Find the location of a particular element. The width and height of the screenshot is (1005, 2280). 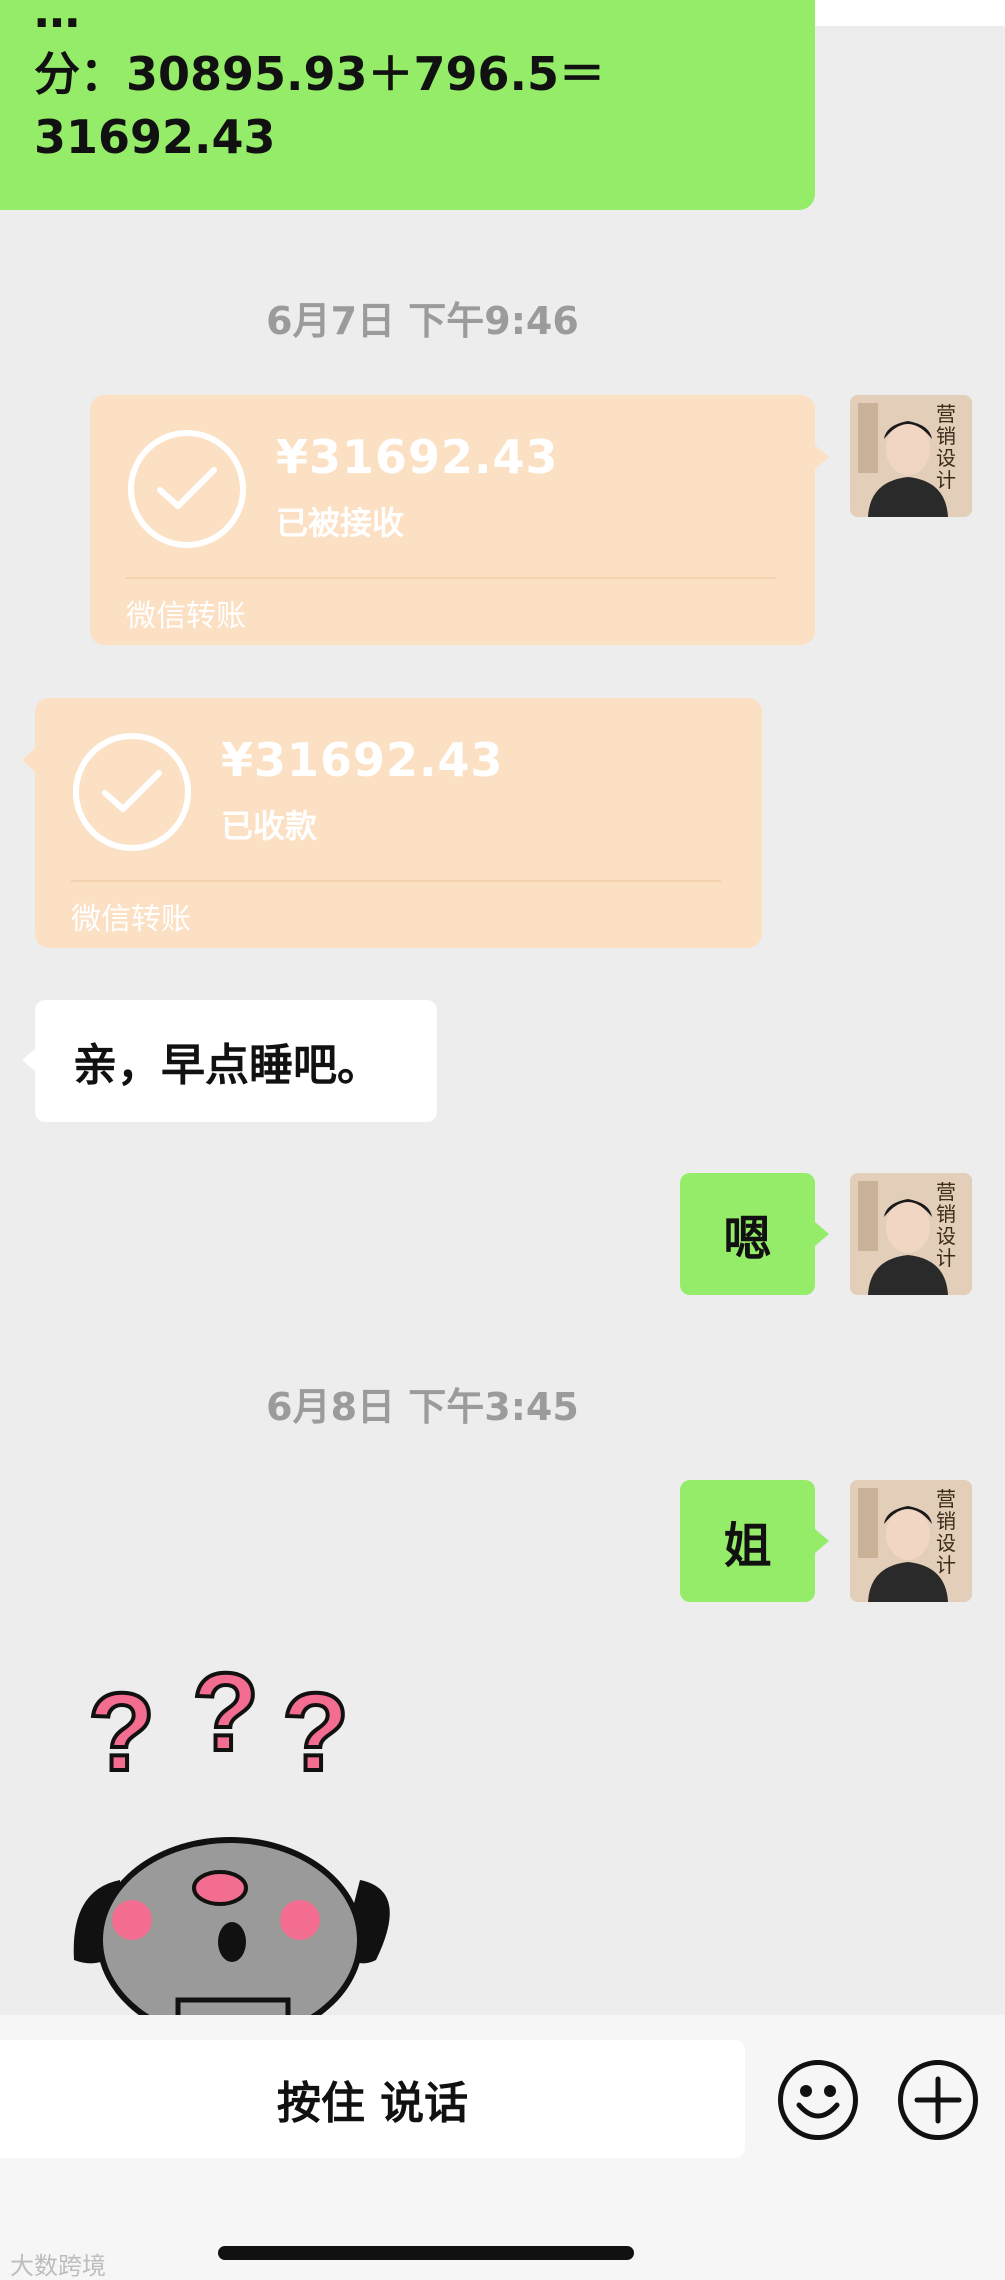

message-line: 分：30895.93＋796.5＝ is located at coordinates (320, 74).